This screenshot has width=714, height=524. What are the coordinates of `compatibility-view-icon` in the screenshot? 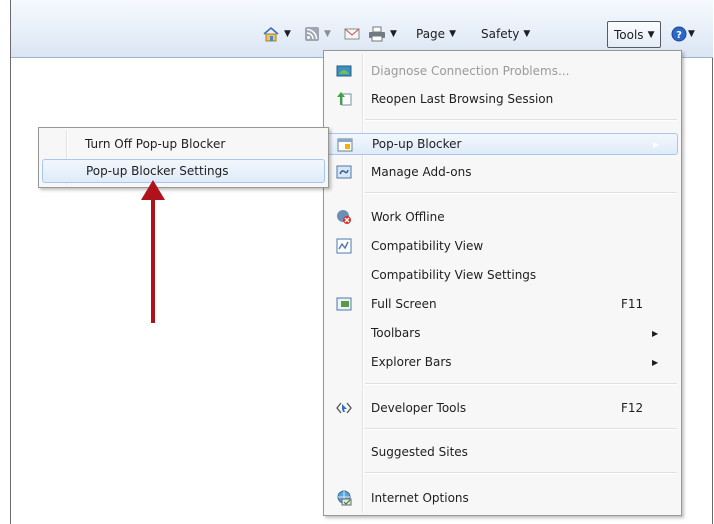 It's located at (344, 246).